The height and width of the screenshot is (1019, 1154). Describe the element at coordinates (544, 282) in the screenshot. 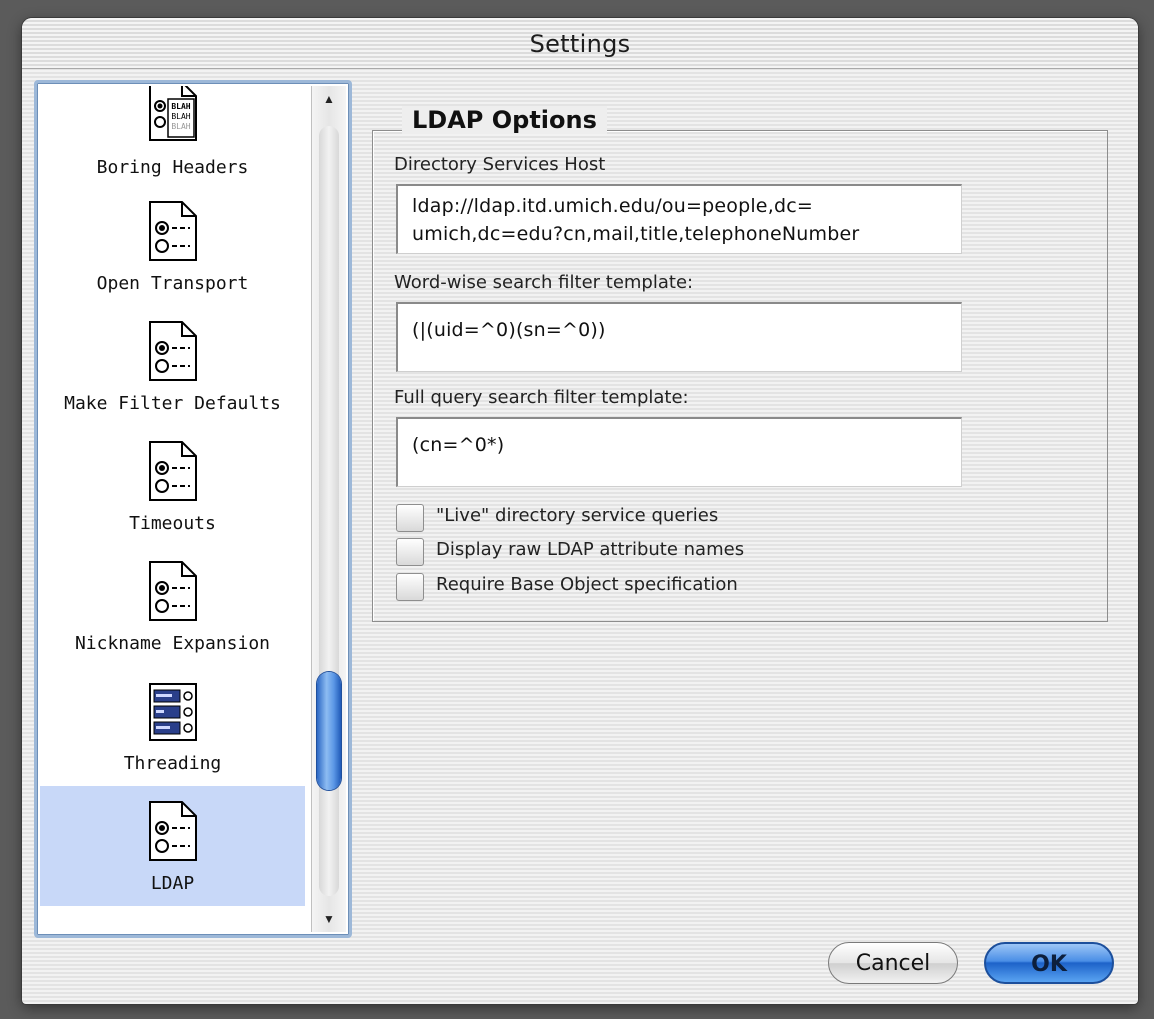

I see `wordwise-label: Word-wise search filter template:` at that location.